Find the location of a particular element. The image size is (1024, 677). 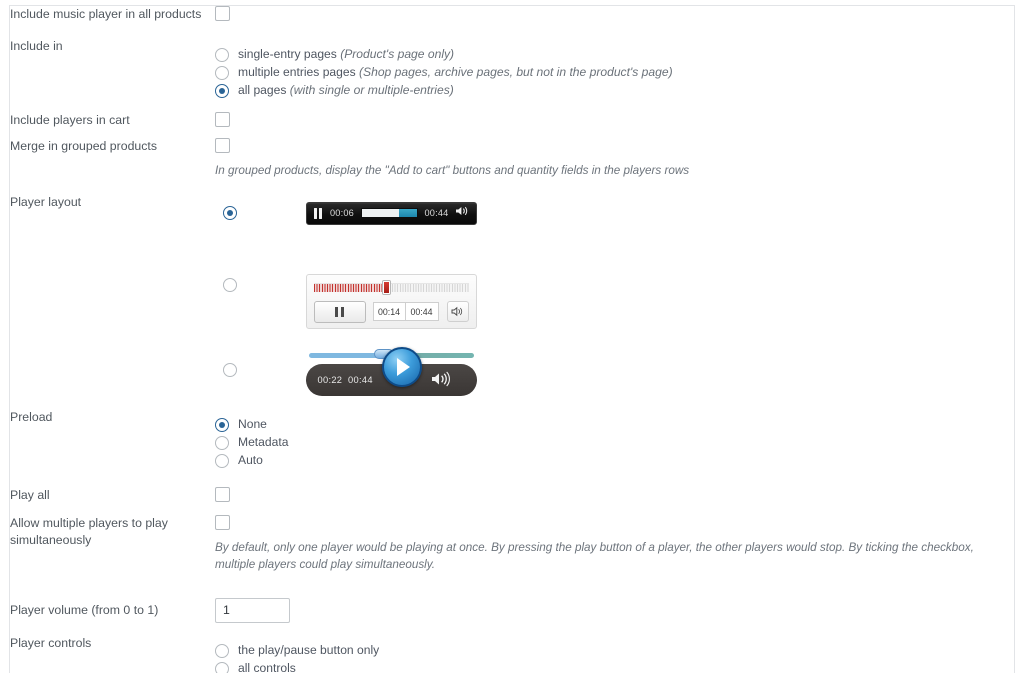

player-light-current-time: 00:14 is located at coordinates (389, 312).